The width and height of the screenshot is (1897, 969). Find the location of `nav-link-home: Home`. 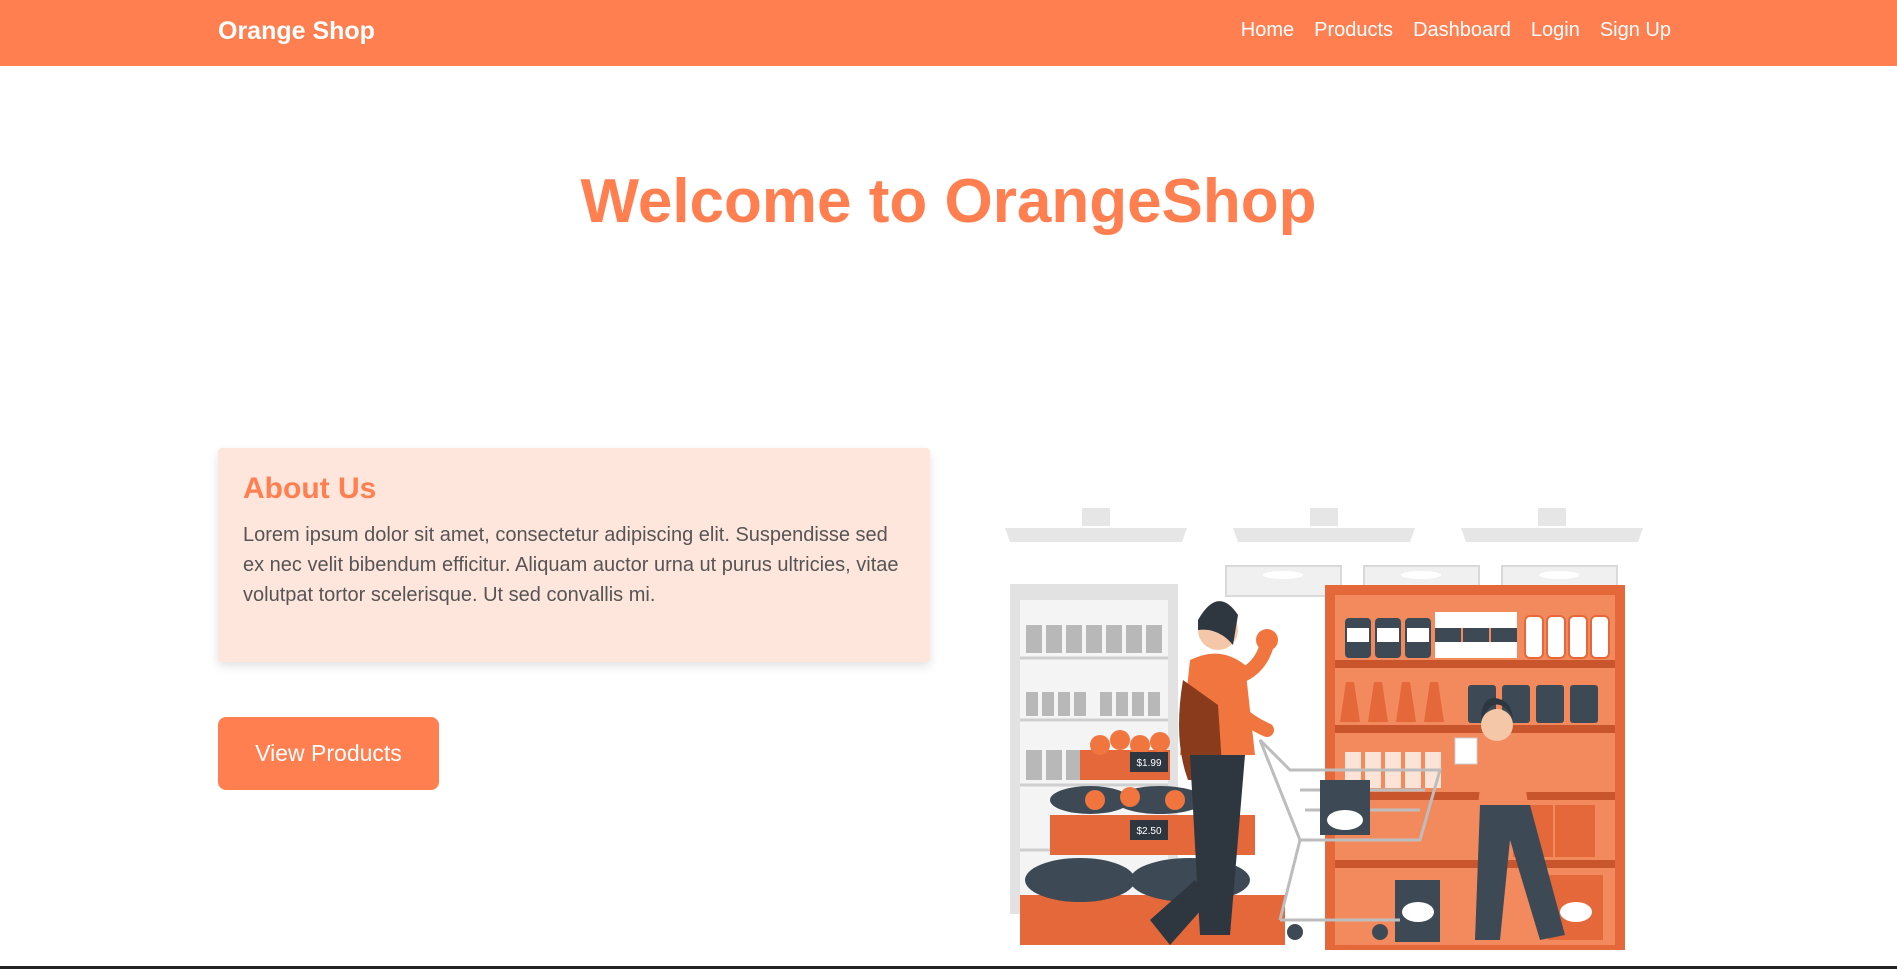

nav-link-home: Home is located at coordinates (1267, 30).